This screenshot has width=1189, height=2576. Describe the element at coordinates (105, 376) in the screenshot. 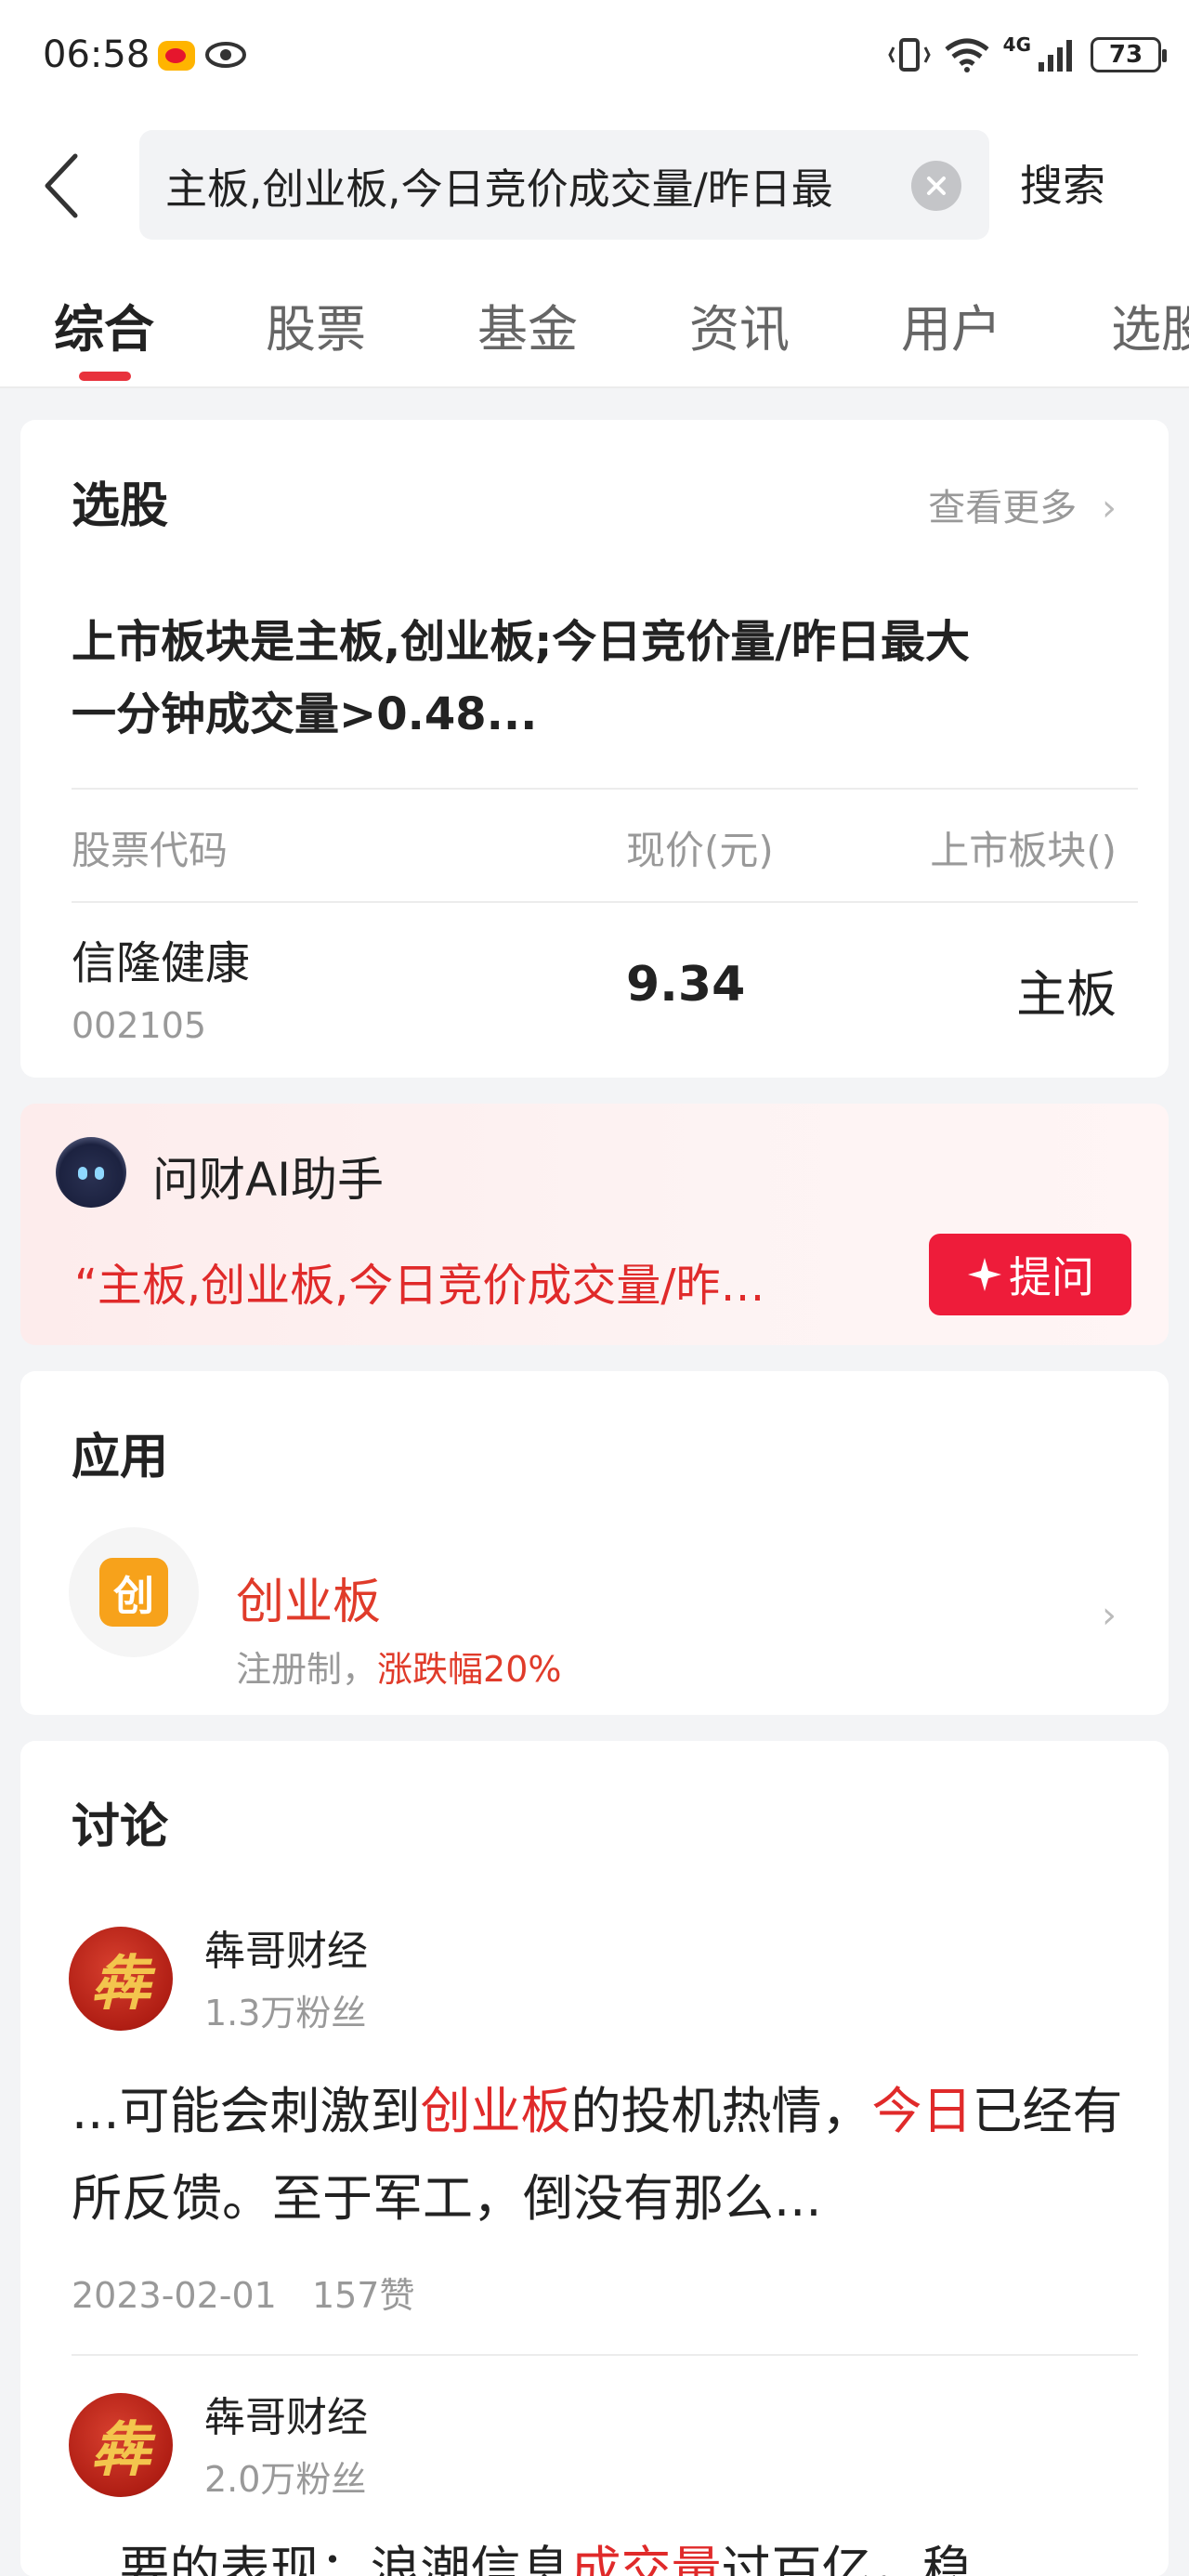

I see `active-tab-indicator` at that location.